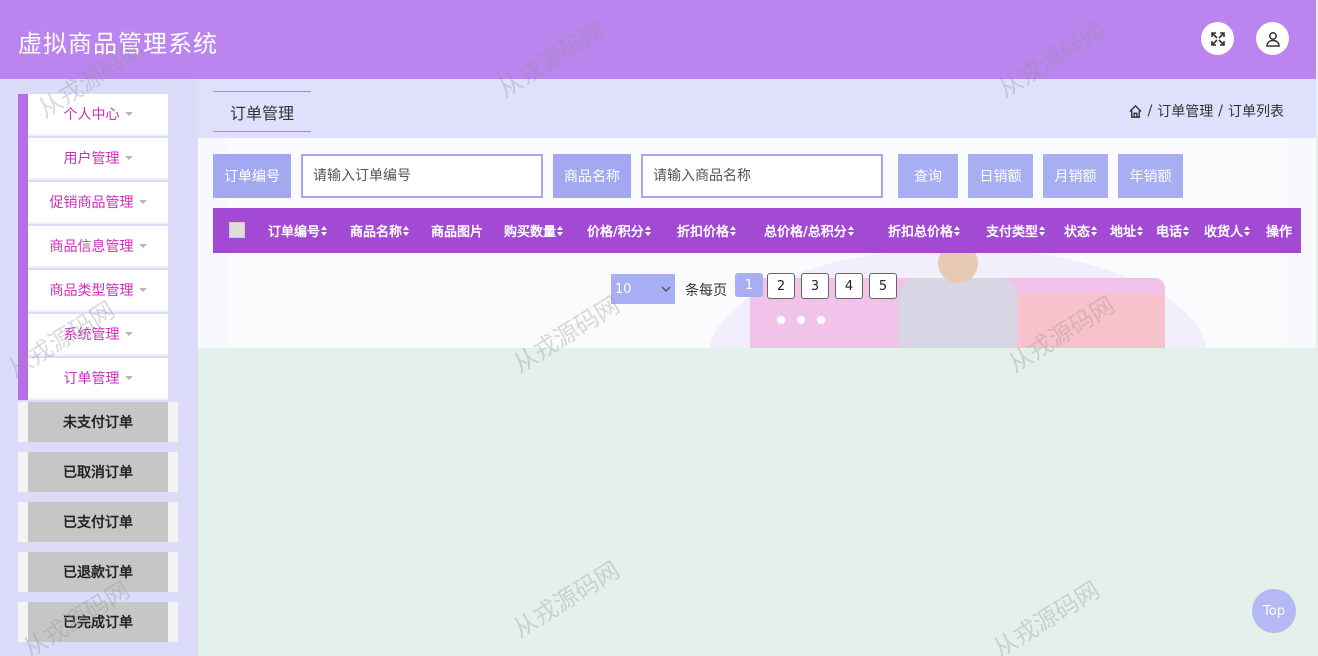  I want to click on menu-label: 系统管理, so click(91, 335).